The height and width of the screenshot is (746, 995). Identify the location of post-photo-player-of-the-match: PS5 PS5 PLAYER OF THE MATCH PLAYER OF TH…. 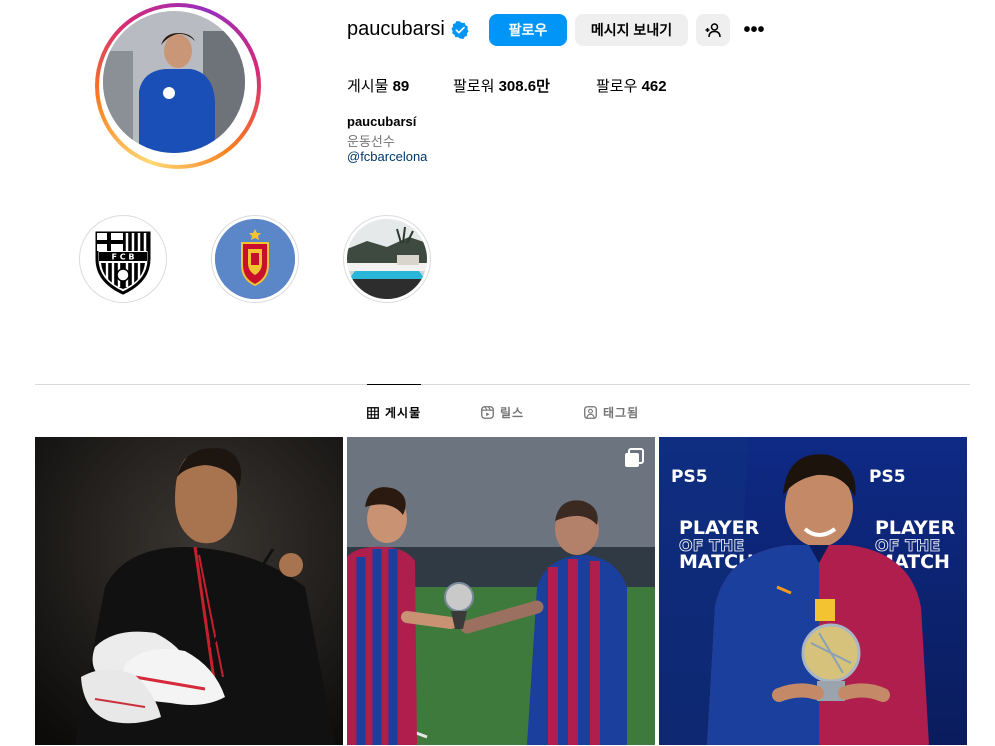
(813, 591).